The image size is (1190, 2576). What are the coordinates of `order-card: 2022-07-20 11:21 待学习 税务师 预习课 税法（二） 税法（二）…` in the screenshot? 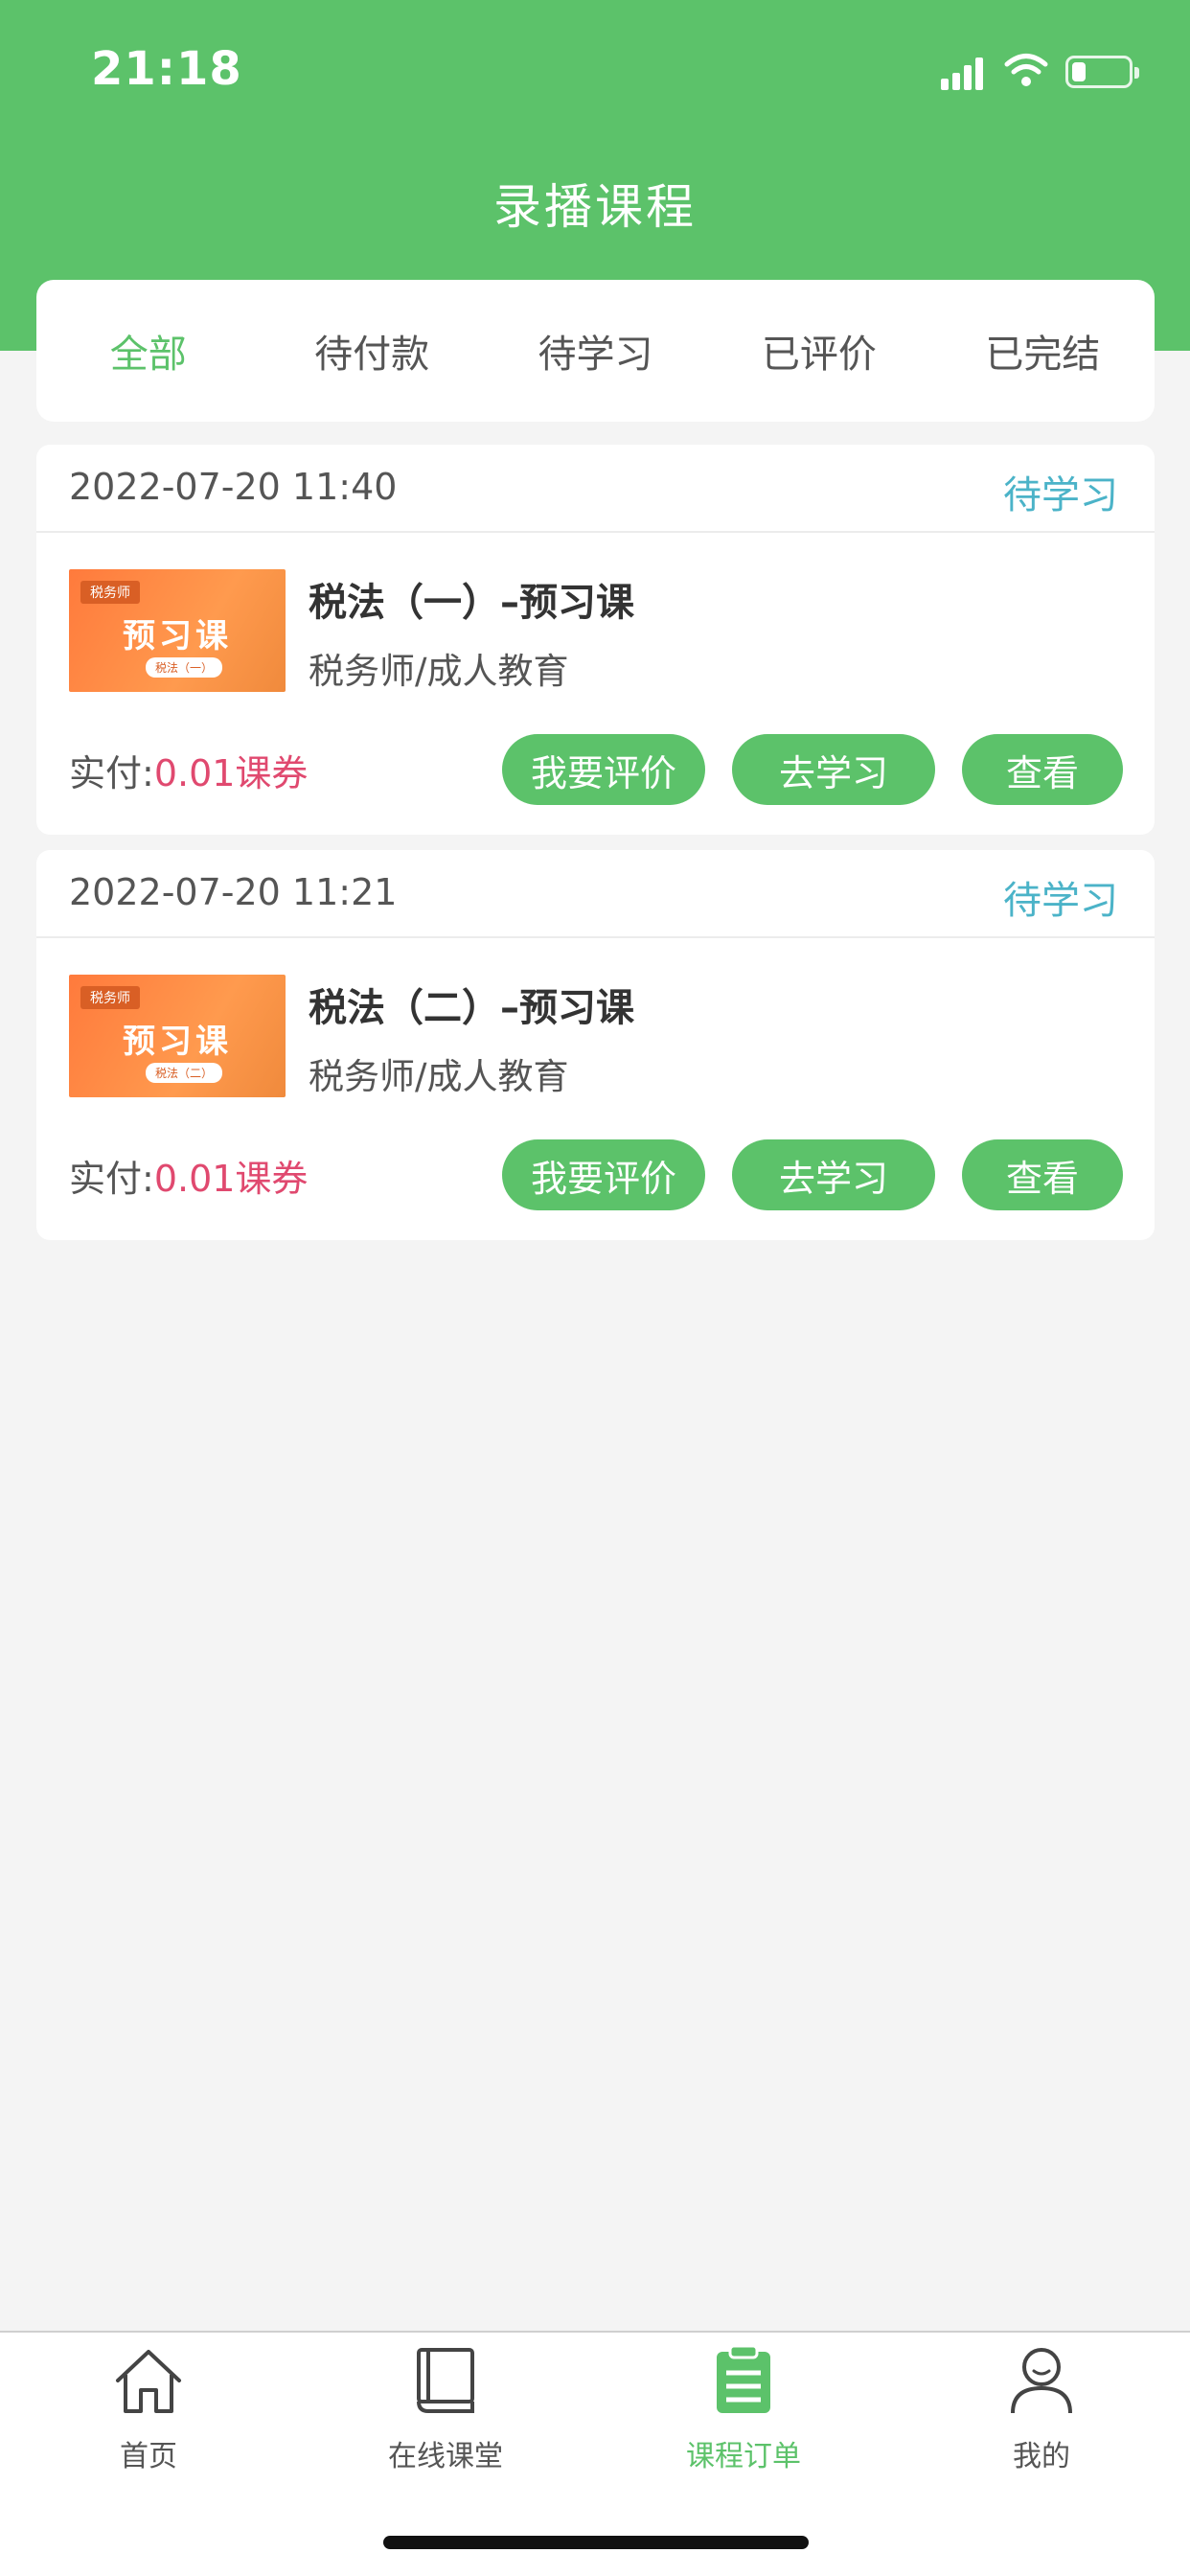 It's located at (595, 1045).